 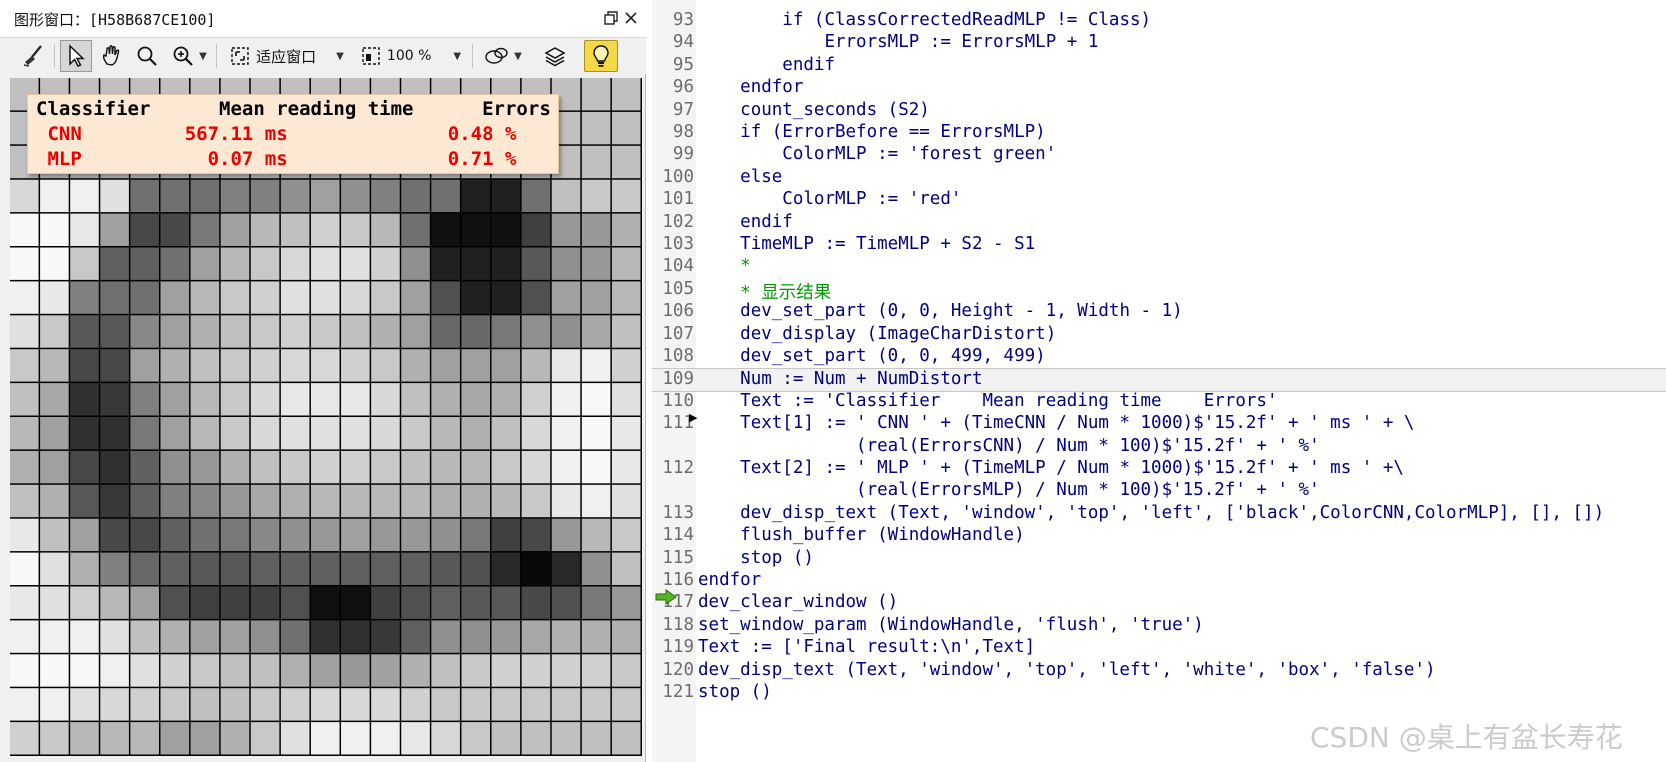 I want to click on code-line: 114 flush_buffer (WindowHandle), so click(x=1159, y=537).